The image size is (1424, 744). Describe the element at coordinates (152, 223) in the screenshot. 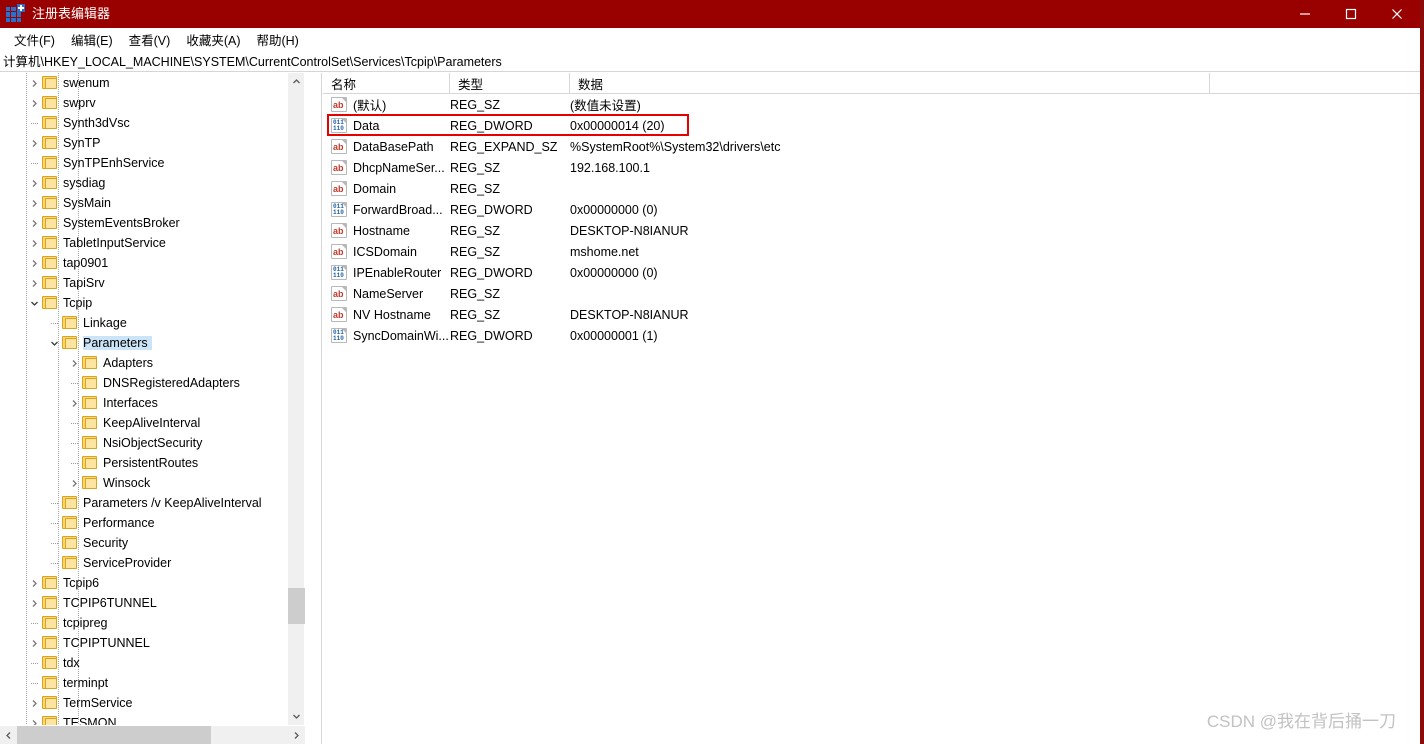

I see `tree-item-systemeventsbroker: SystemEventsBroker` at that location.